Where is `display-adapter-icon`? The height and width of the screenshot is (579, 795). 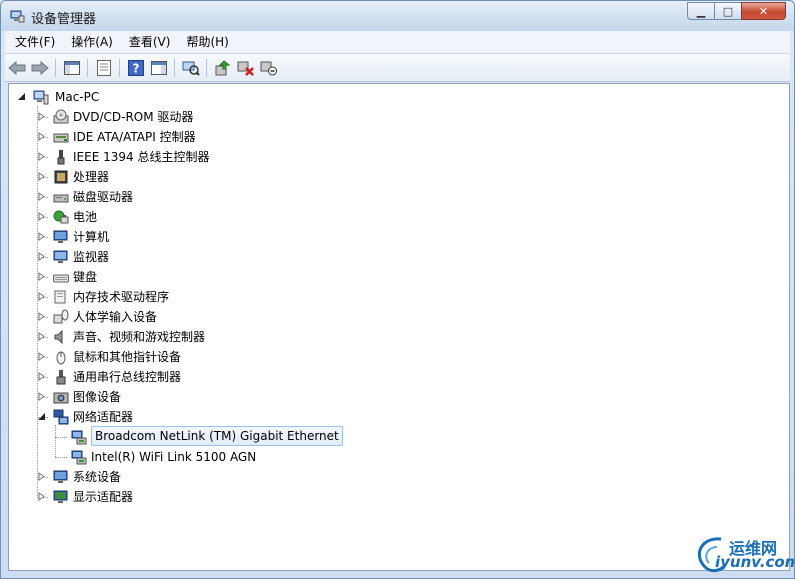 display-adapter-icon is located at coordinates (60, 496).